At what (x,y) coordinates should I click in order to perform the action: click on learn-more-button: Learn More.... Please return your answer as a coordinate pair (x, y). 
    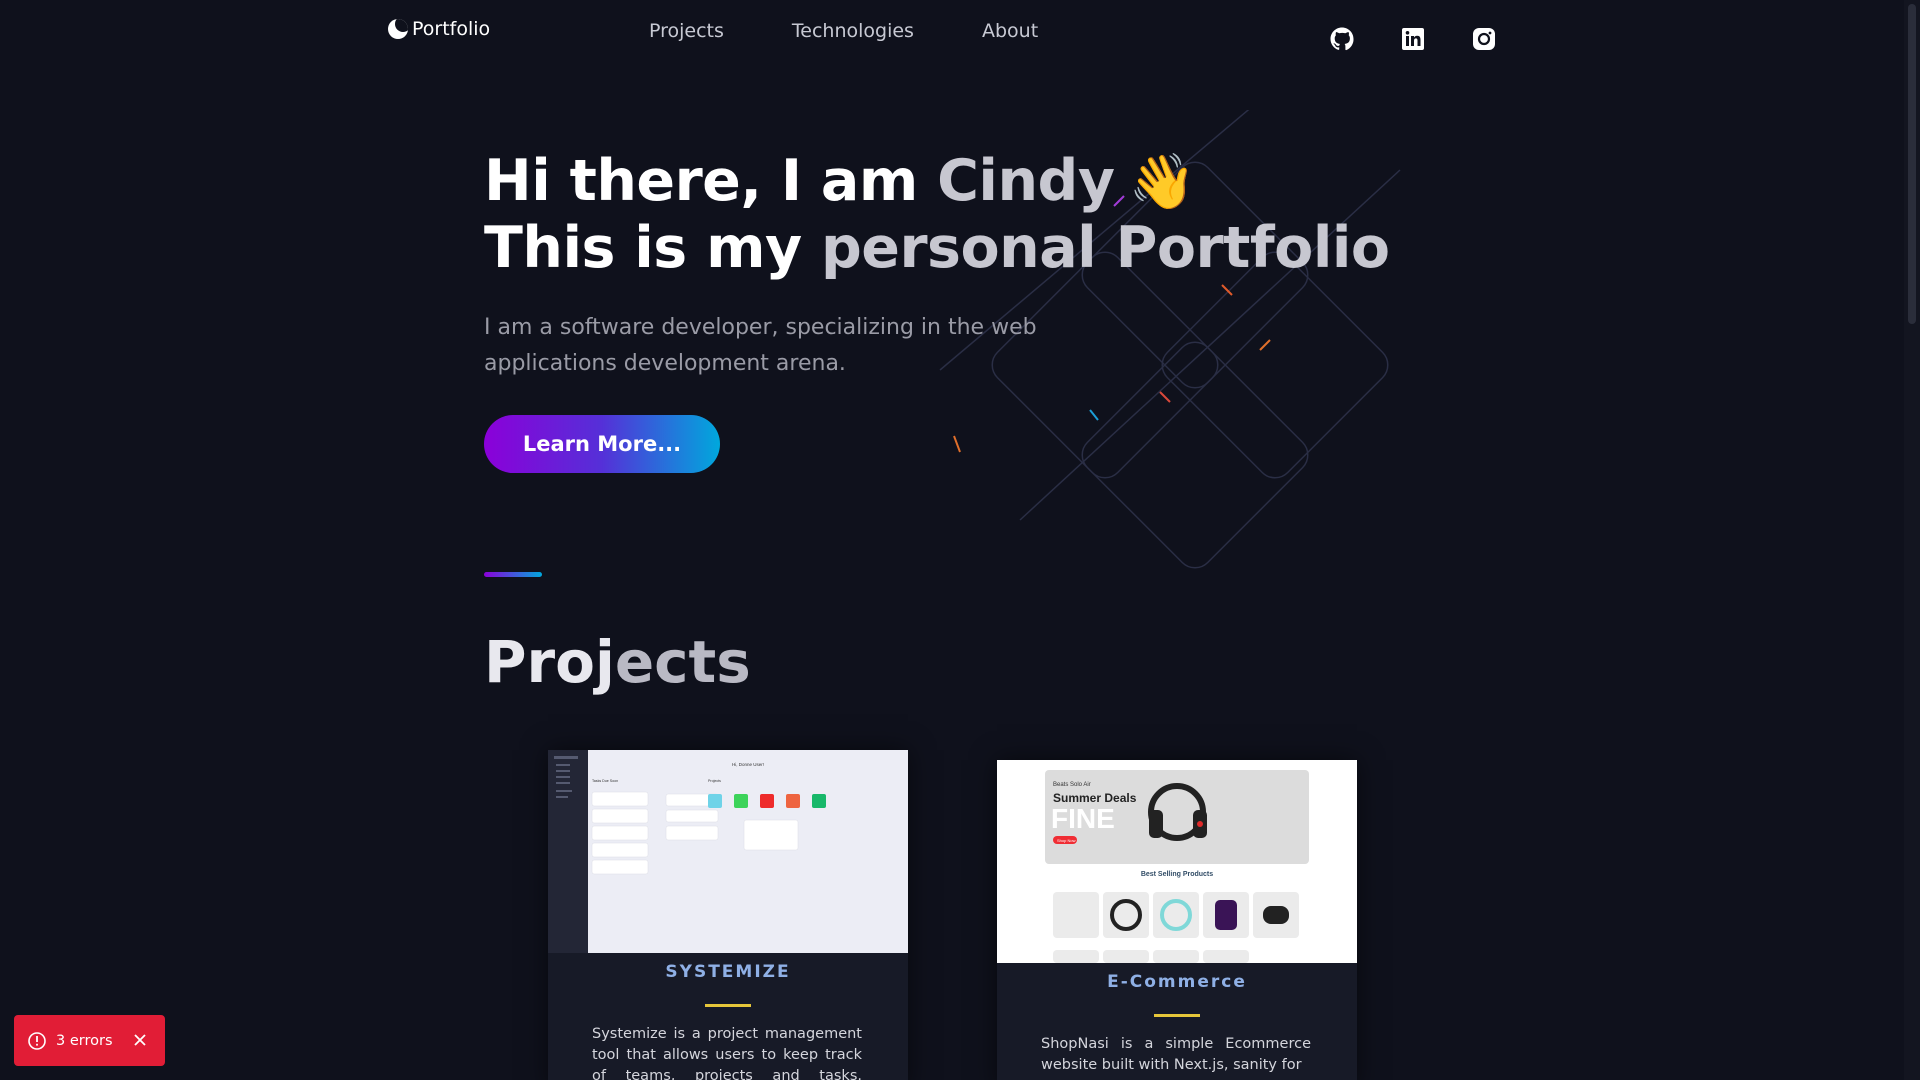
    Looking at the image, I should click on (602, 444).